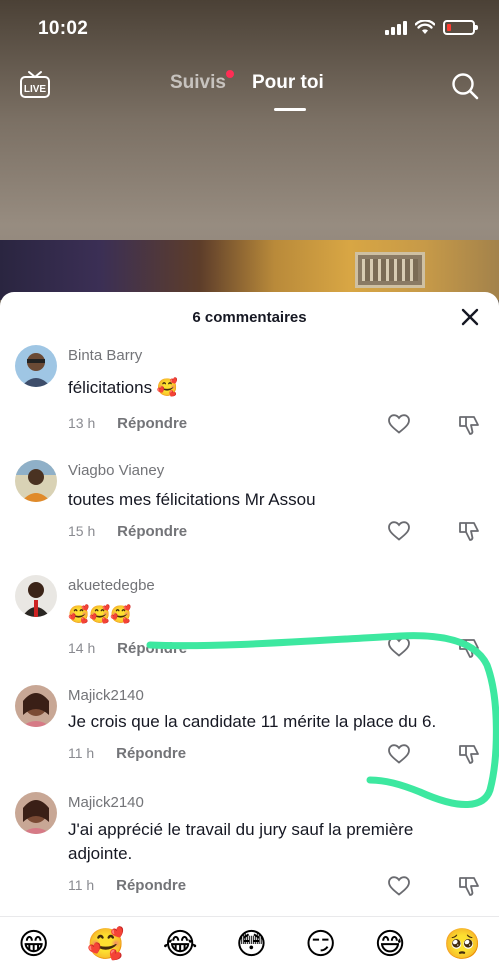  Describe the element at coordinates (460, 27) in the screenshot. I see `battery-icon` at that location.